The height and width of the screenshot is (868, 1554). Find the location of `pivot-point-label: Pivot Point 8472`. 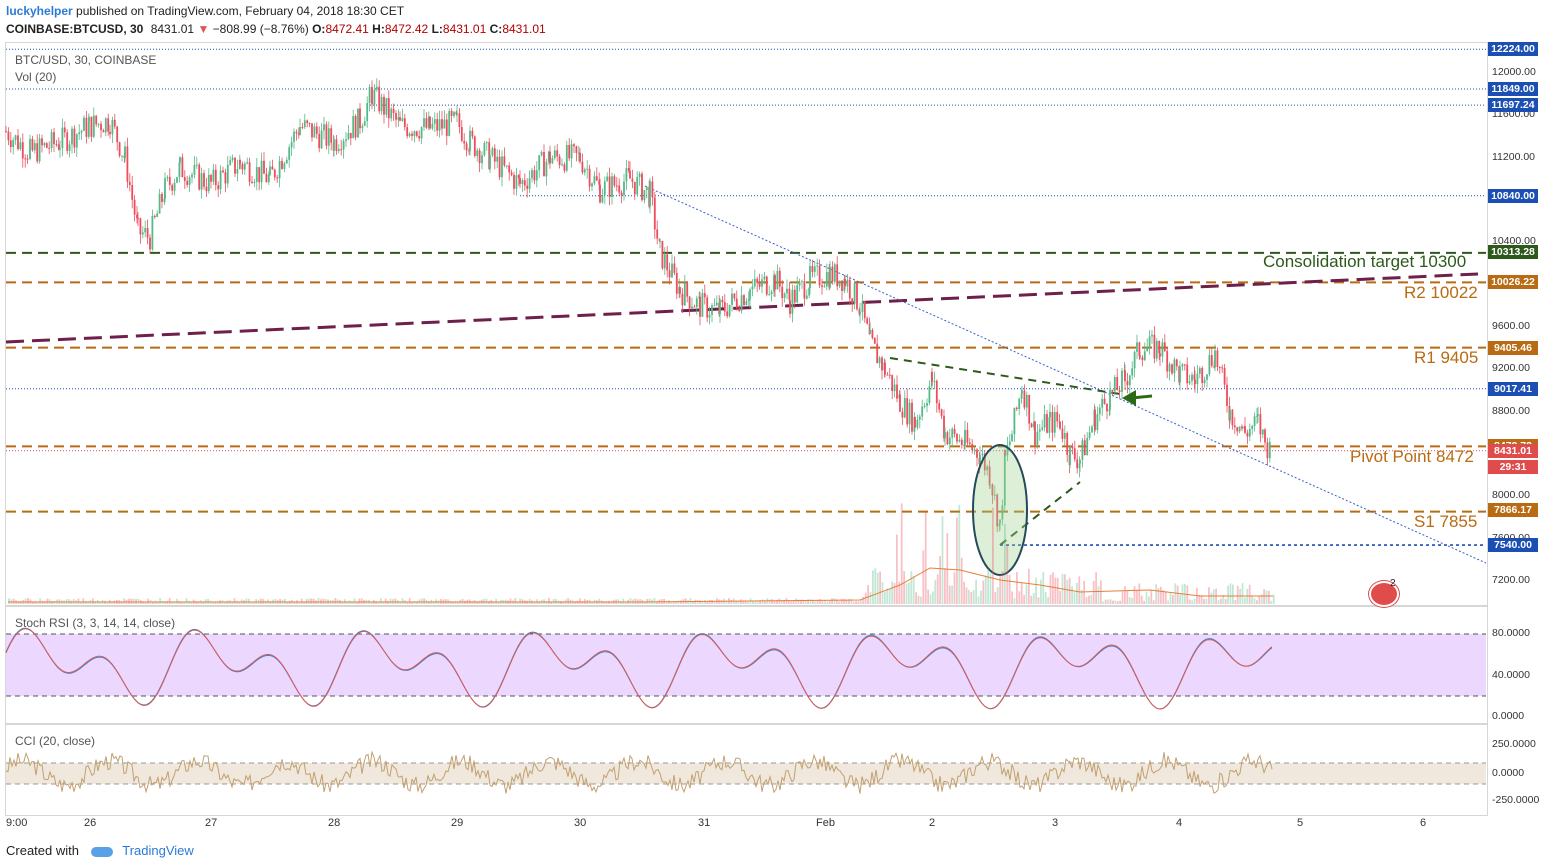

pivot-point-label: Pivot Point 8472 is located at coordinates (1412, 456).